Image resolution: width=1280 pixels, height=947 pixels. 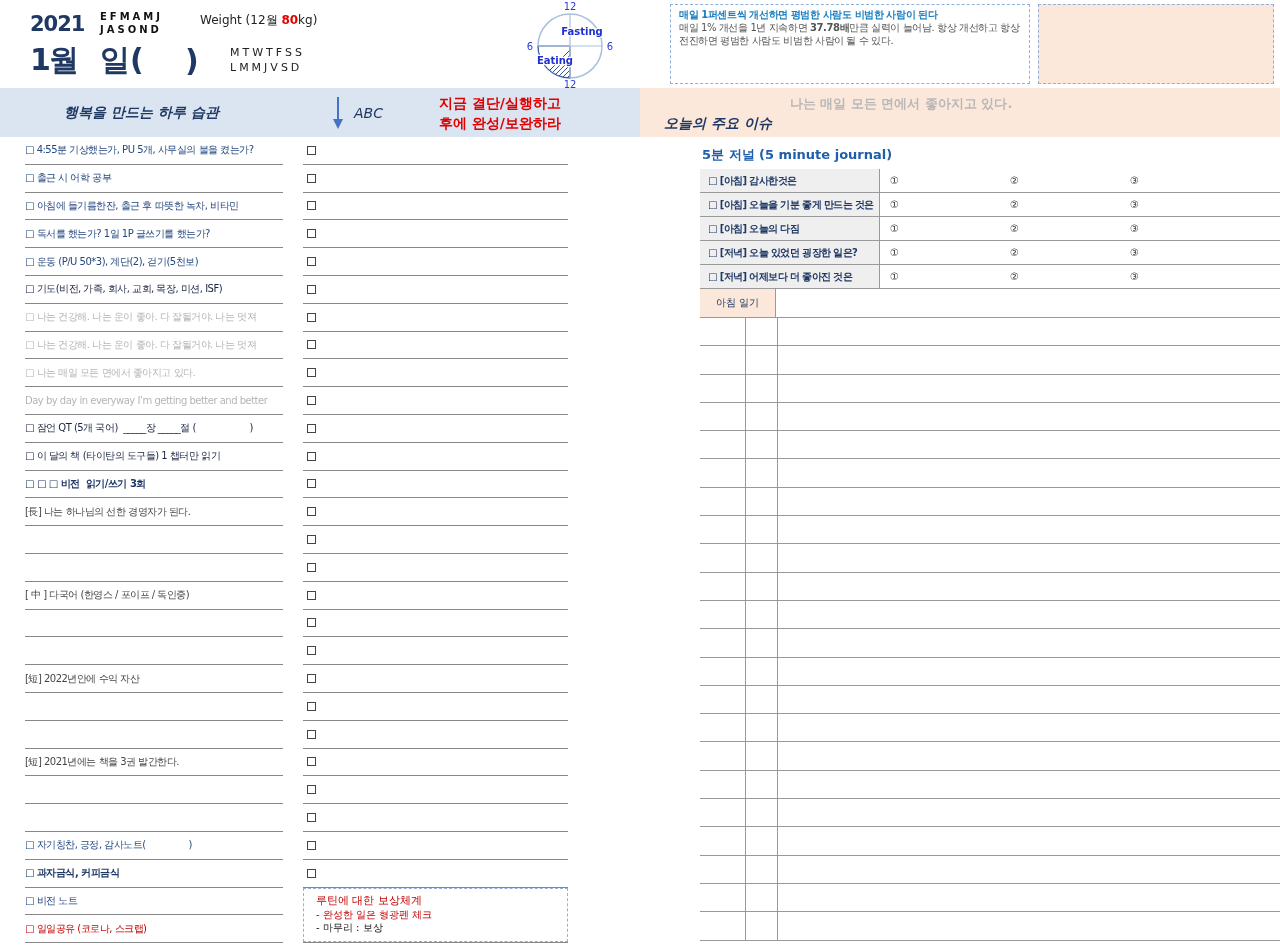 I want to click on weekday-initials: LMMJVSD, so click(x=267, y=67).